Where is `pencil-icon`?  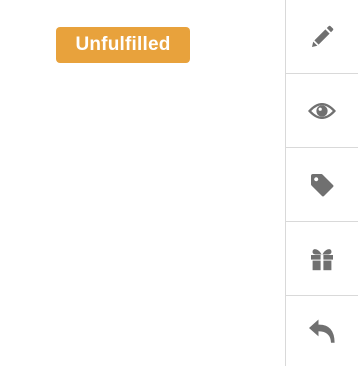 pencil-icon is located at coordinates (323, 36).